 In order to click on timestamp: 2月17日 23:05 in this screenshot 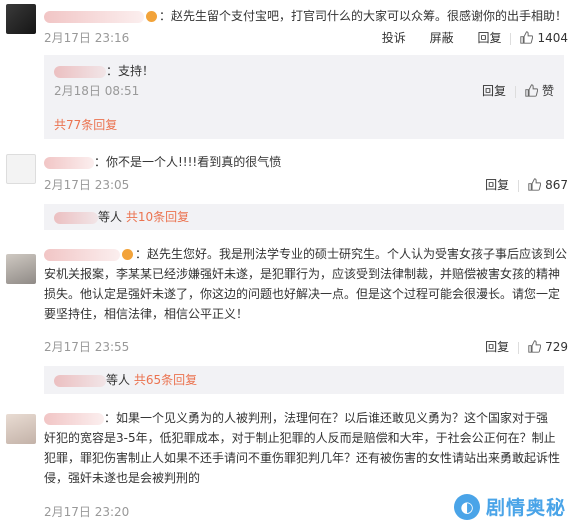, I will do `click(87, 185)`.